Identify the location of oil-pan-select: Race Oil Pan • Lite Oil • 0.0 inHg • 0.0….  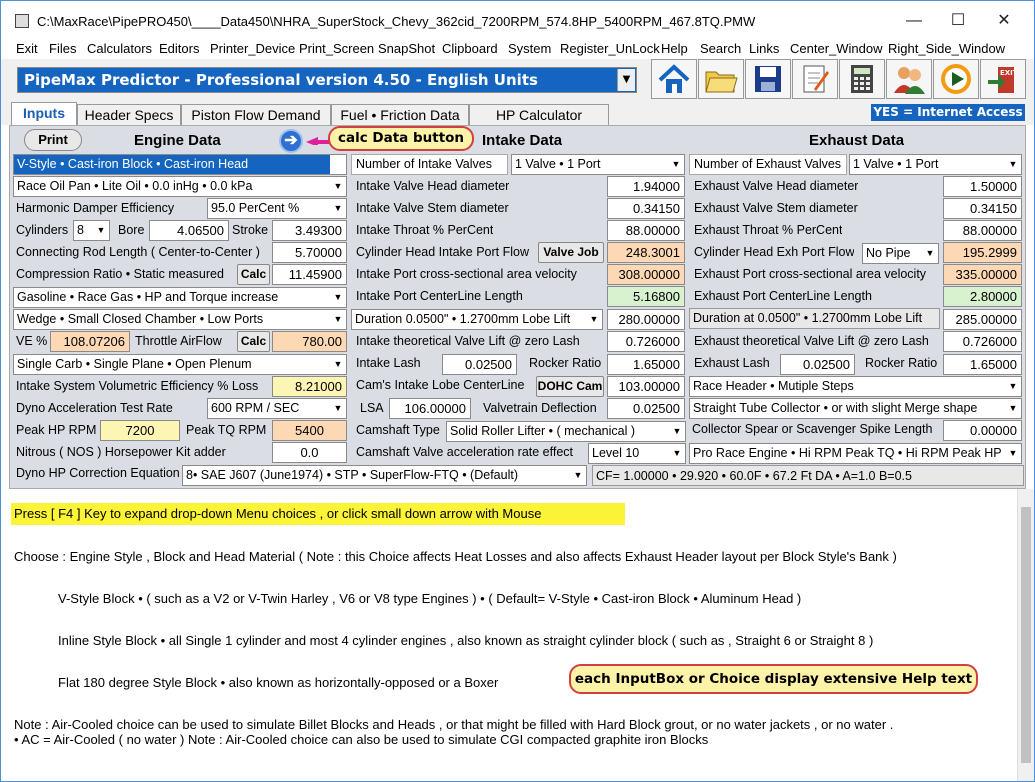
(180, 186).